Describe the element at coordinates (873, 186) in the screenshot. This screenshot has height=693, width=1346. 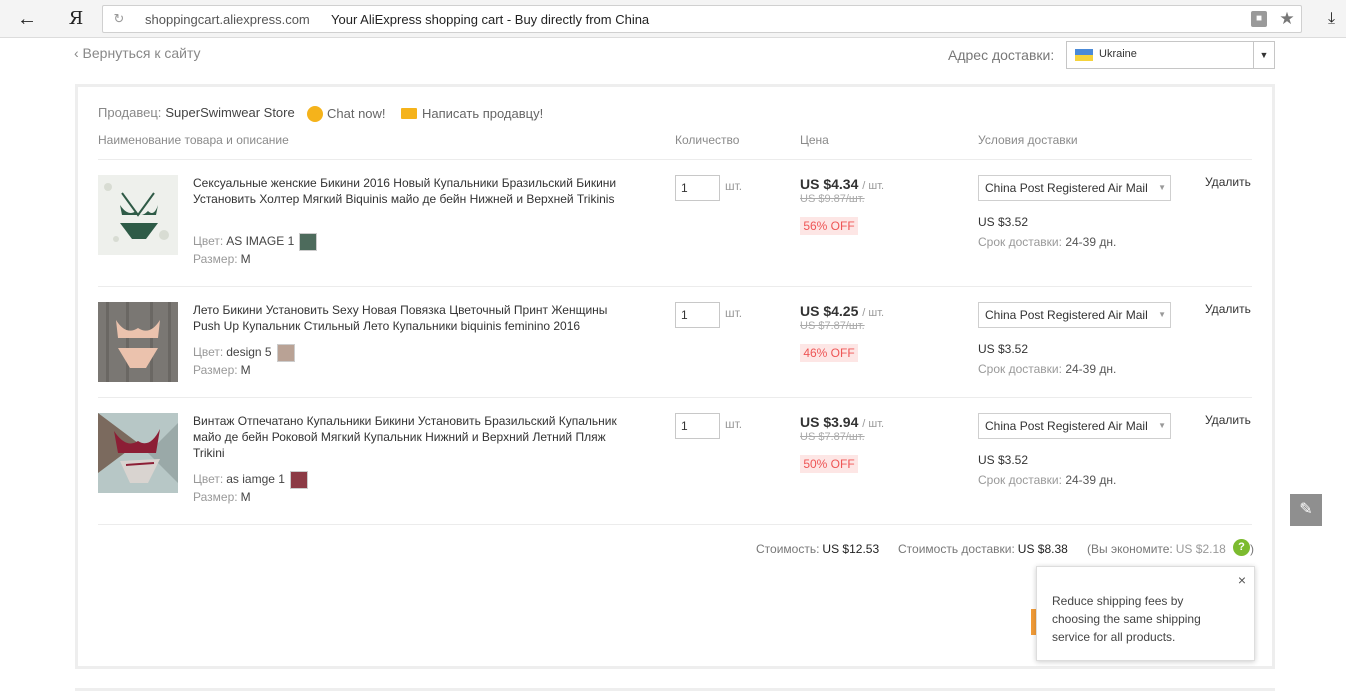
I see `price-per-unit: / шт.` at that location.